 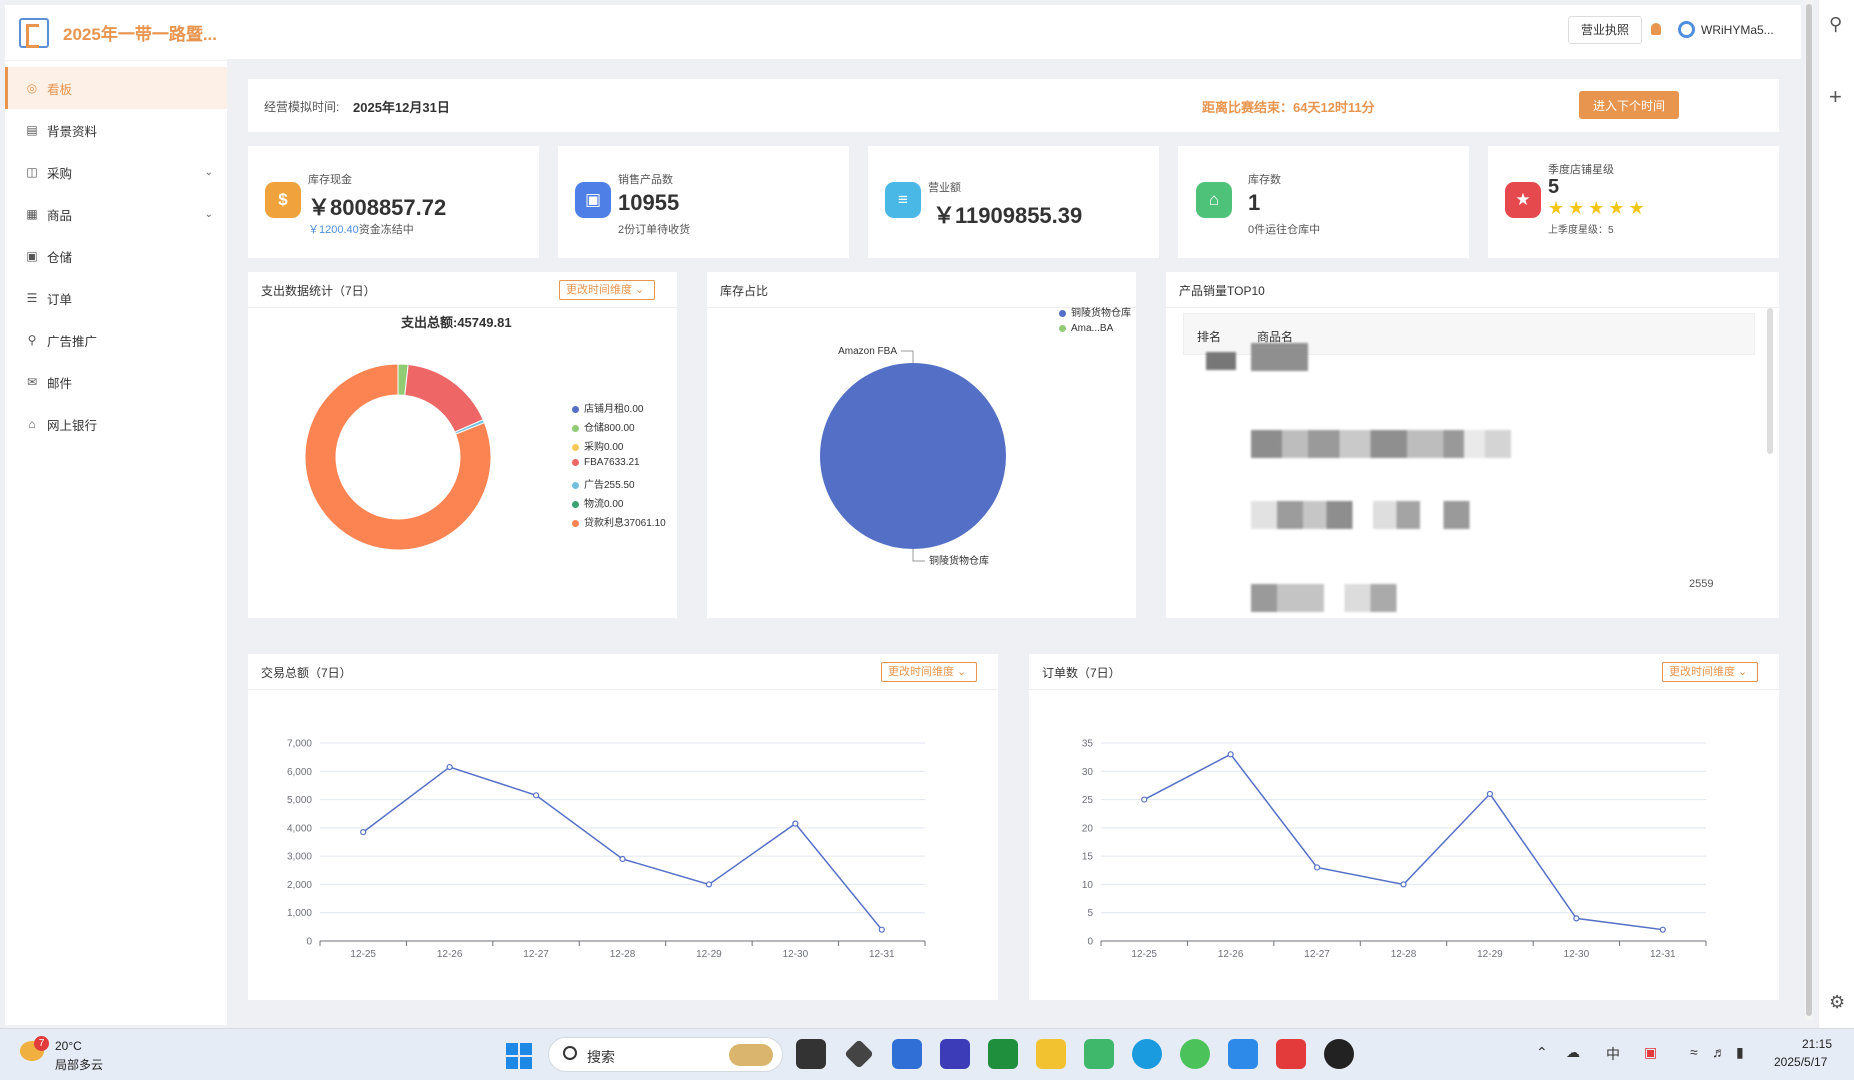 I want to click on legend-item: 广告255.50, so click(x=603, y=483).